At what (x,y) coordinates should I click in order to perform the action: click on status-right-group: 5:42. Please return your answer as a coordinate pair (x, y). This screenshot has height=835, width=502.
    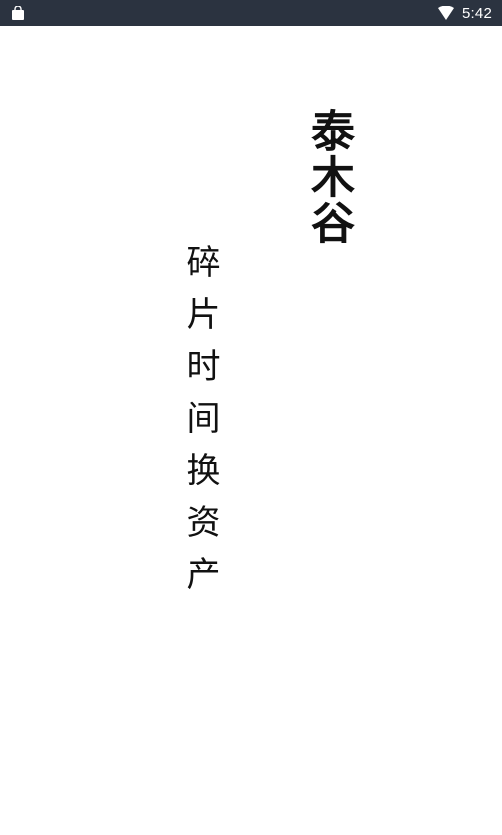
    Looking at the image, I should click on (465, 13).